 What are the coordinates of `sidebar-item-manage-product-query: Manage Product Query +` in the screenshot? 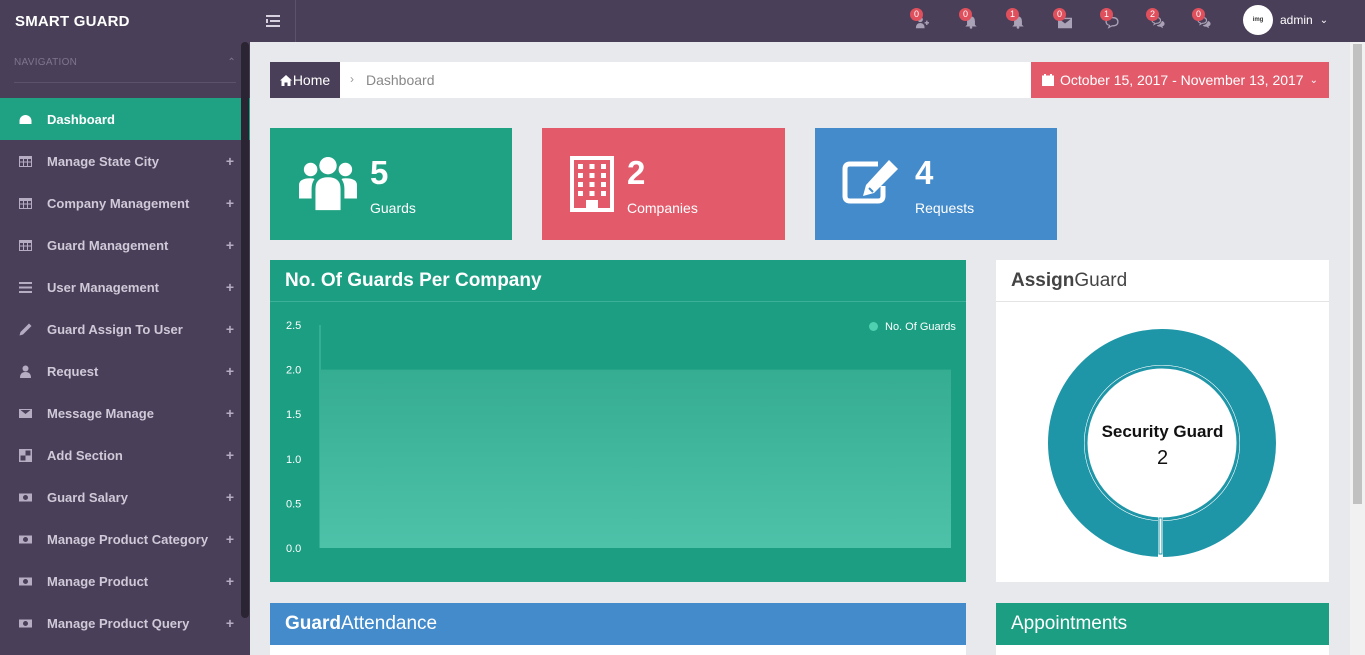 It's located at (125, 623).